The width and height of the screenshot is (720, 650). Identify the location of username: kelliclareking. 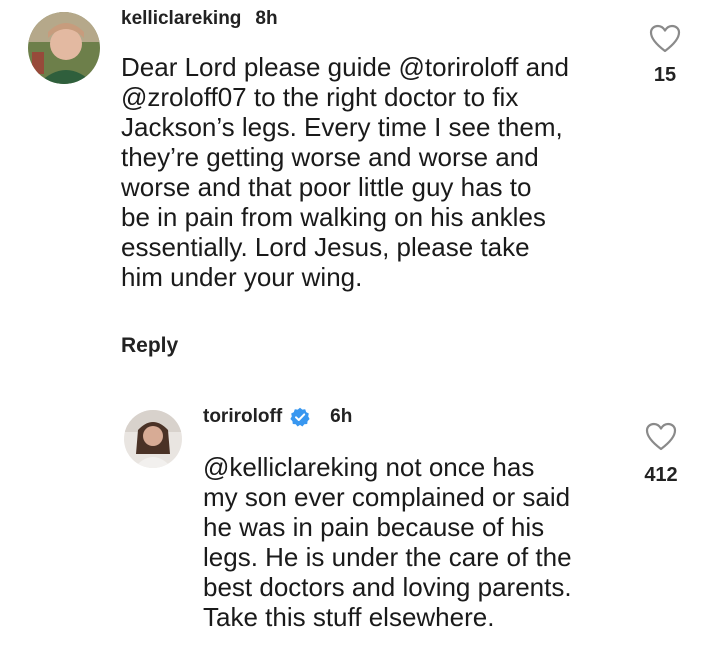
(181, 19).